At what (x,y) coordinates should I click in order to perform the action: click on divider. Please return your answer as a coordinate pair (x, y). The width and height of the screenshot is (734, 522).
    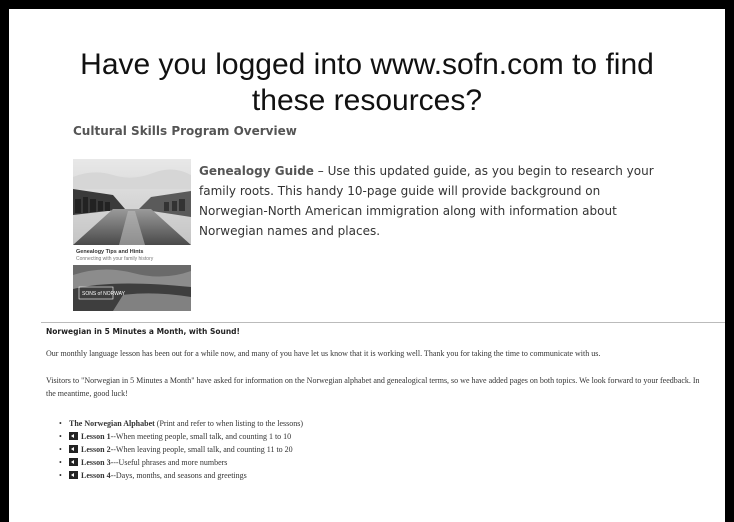
    Looking at the image, I should click on (383, 322).